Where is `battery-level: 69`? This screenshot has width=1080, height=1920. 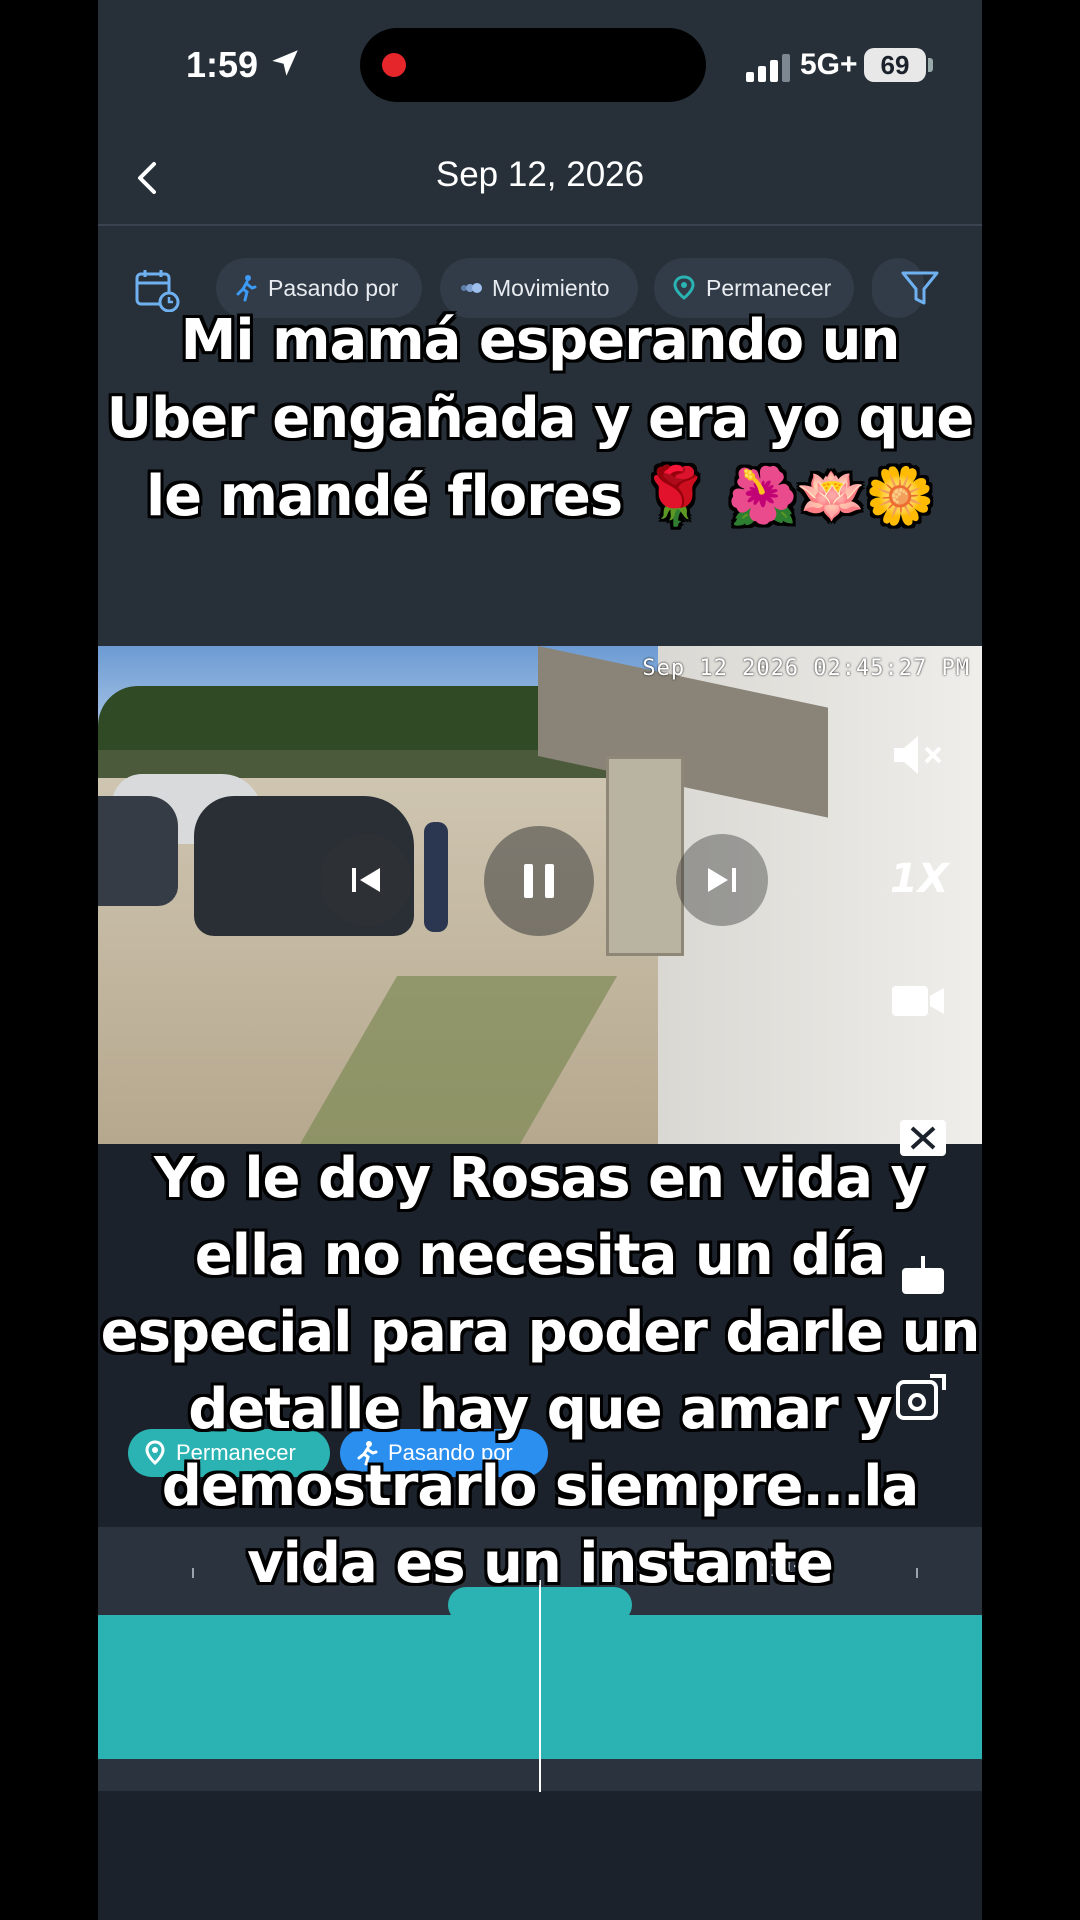
battery-level: 69 is located at coordinates (895, 65).